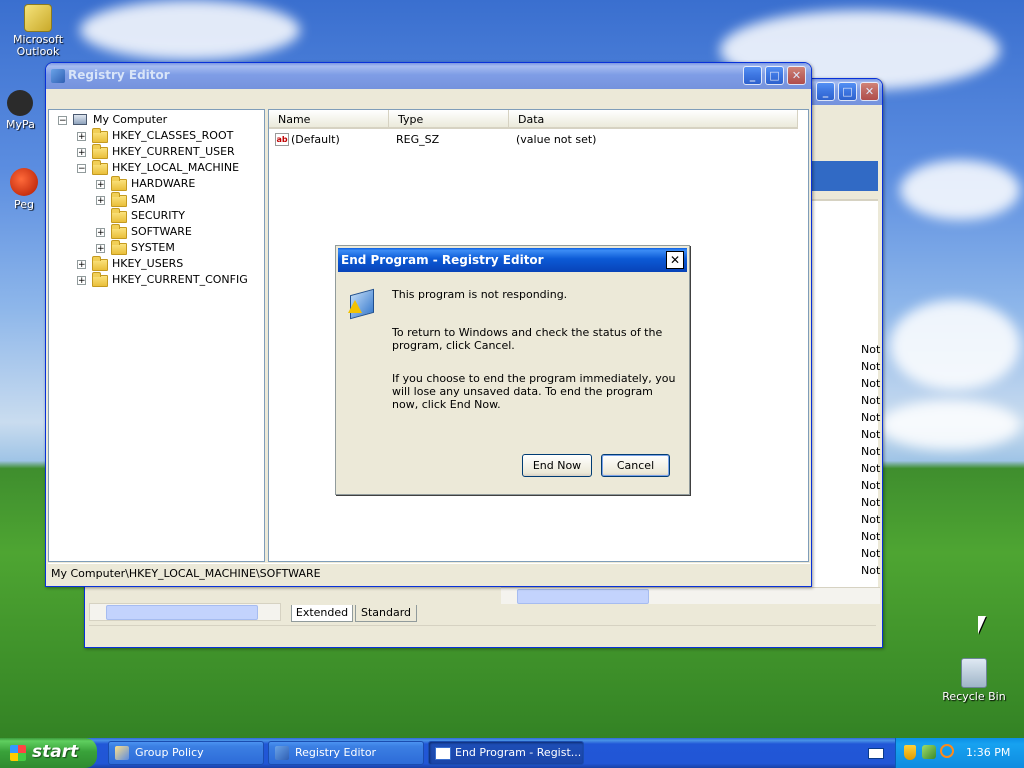 Image resolution: width=1024 pixels, height=768 pixels. Describe the element at coordinates (161, 231) in the screenshot. I see `tree-node-label: SOFTWARE` at that location.